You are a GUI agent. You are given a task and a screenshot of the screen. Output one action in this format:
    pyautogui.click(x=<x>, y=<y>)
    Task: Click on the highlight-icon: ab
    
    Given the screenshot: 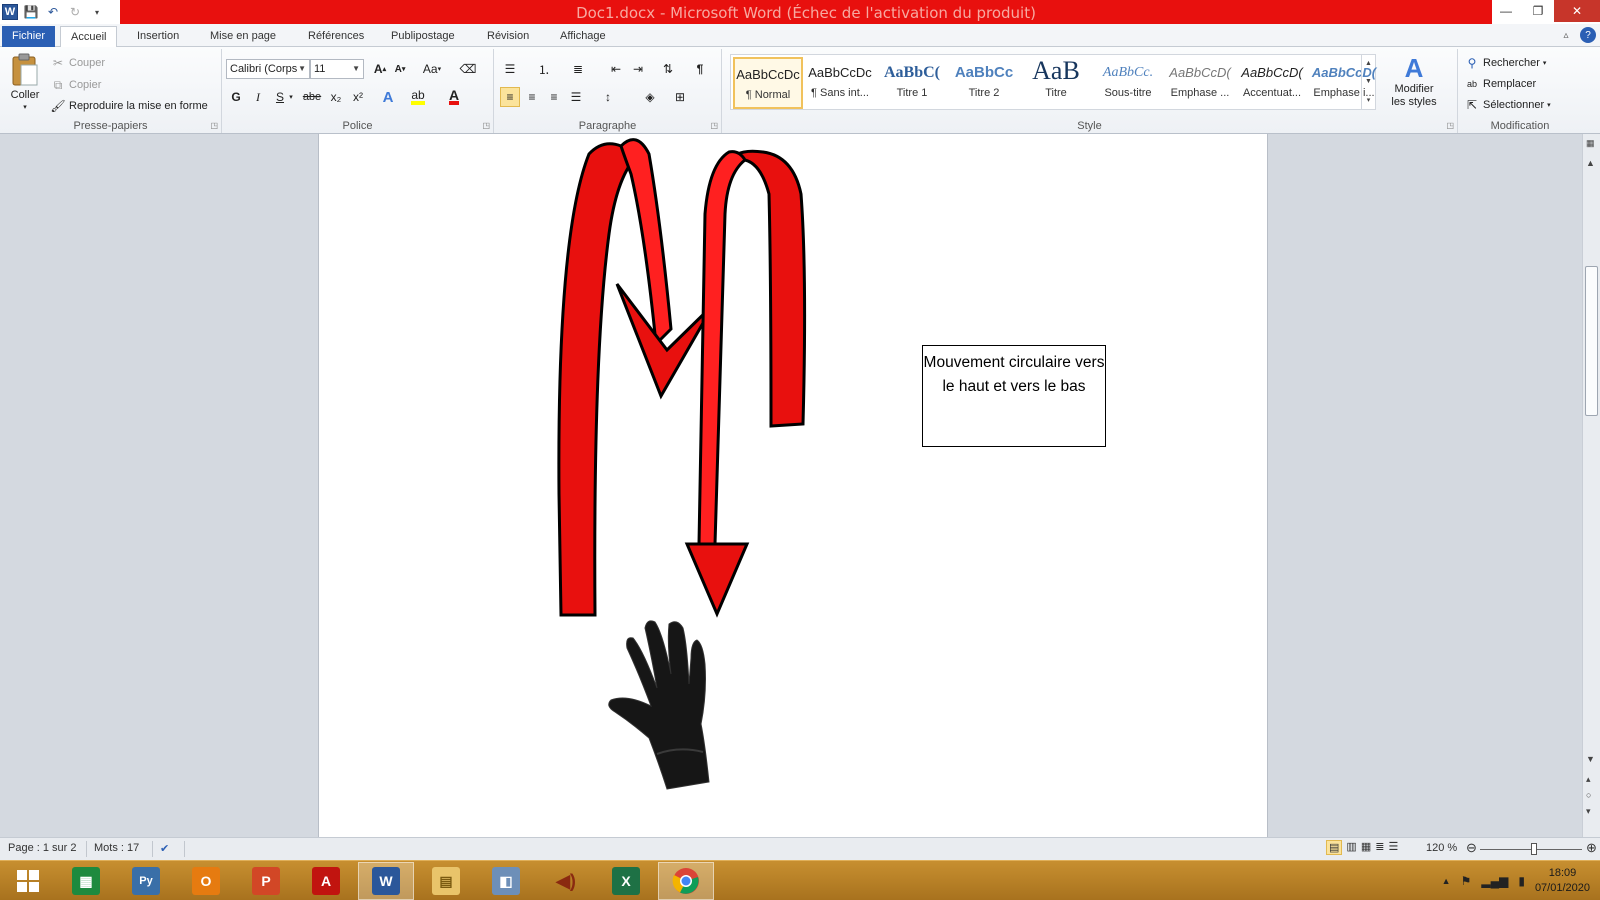 What is the action you would take?
    pyautogui.click(x=418, y=97)
    